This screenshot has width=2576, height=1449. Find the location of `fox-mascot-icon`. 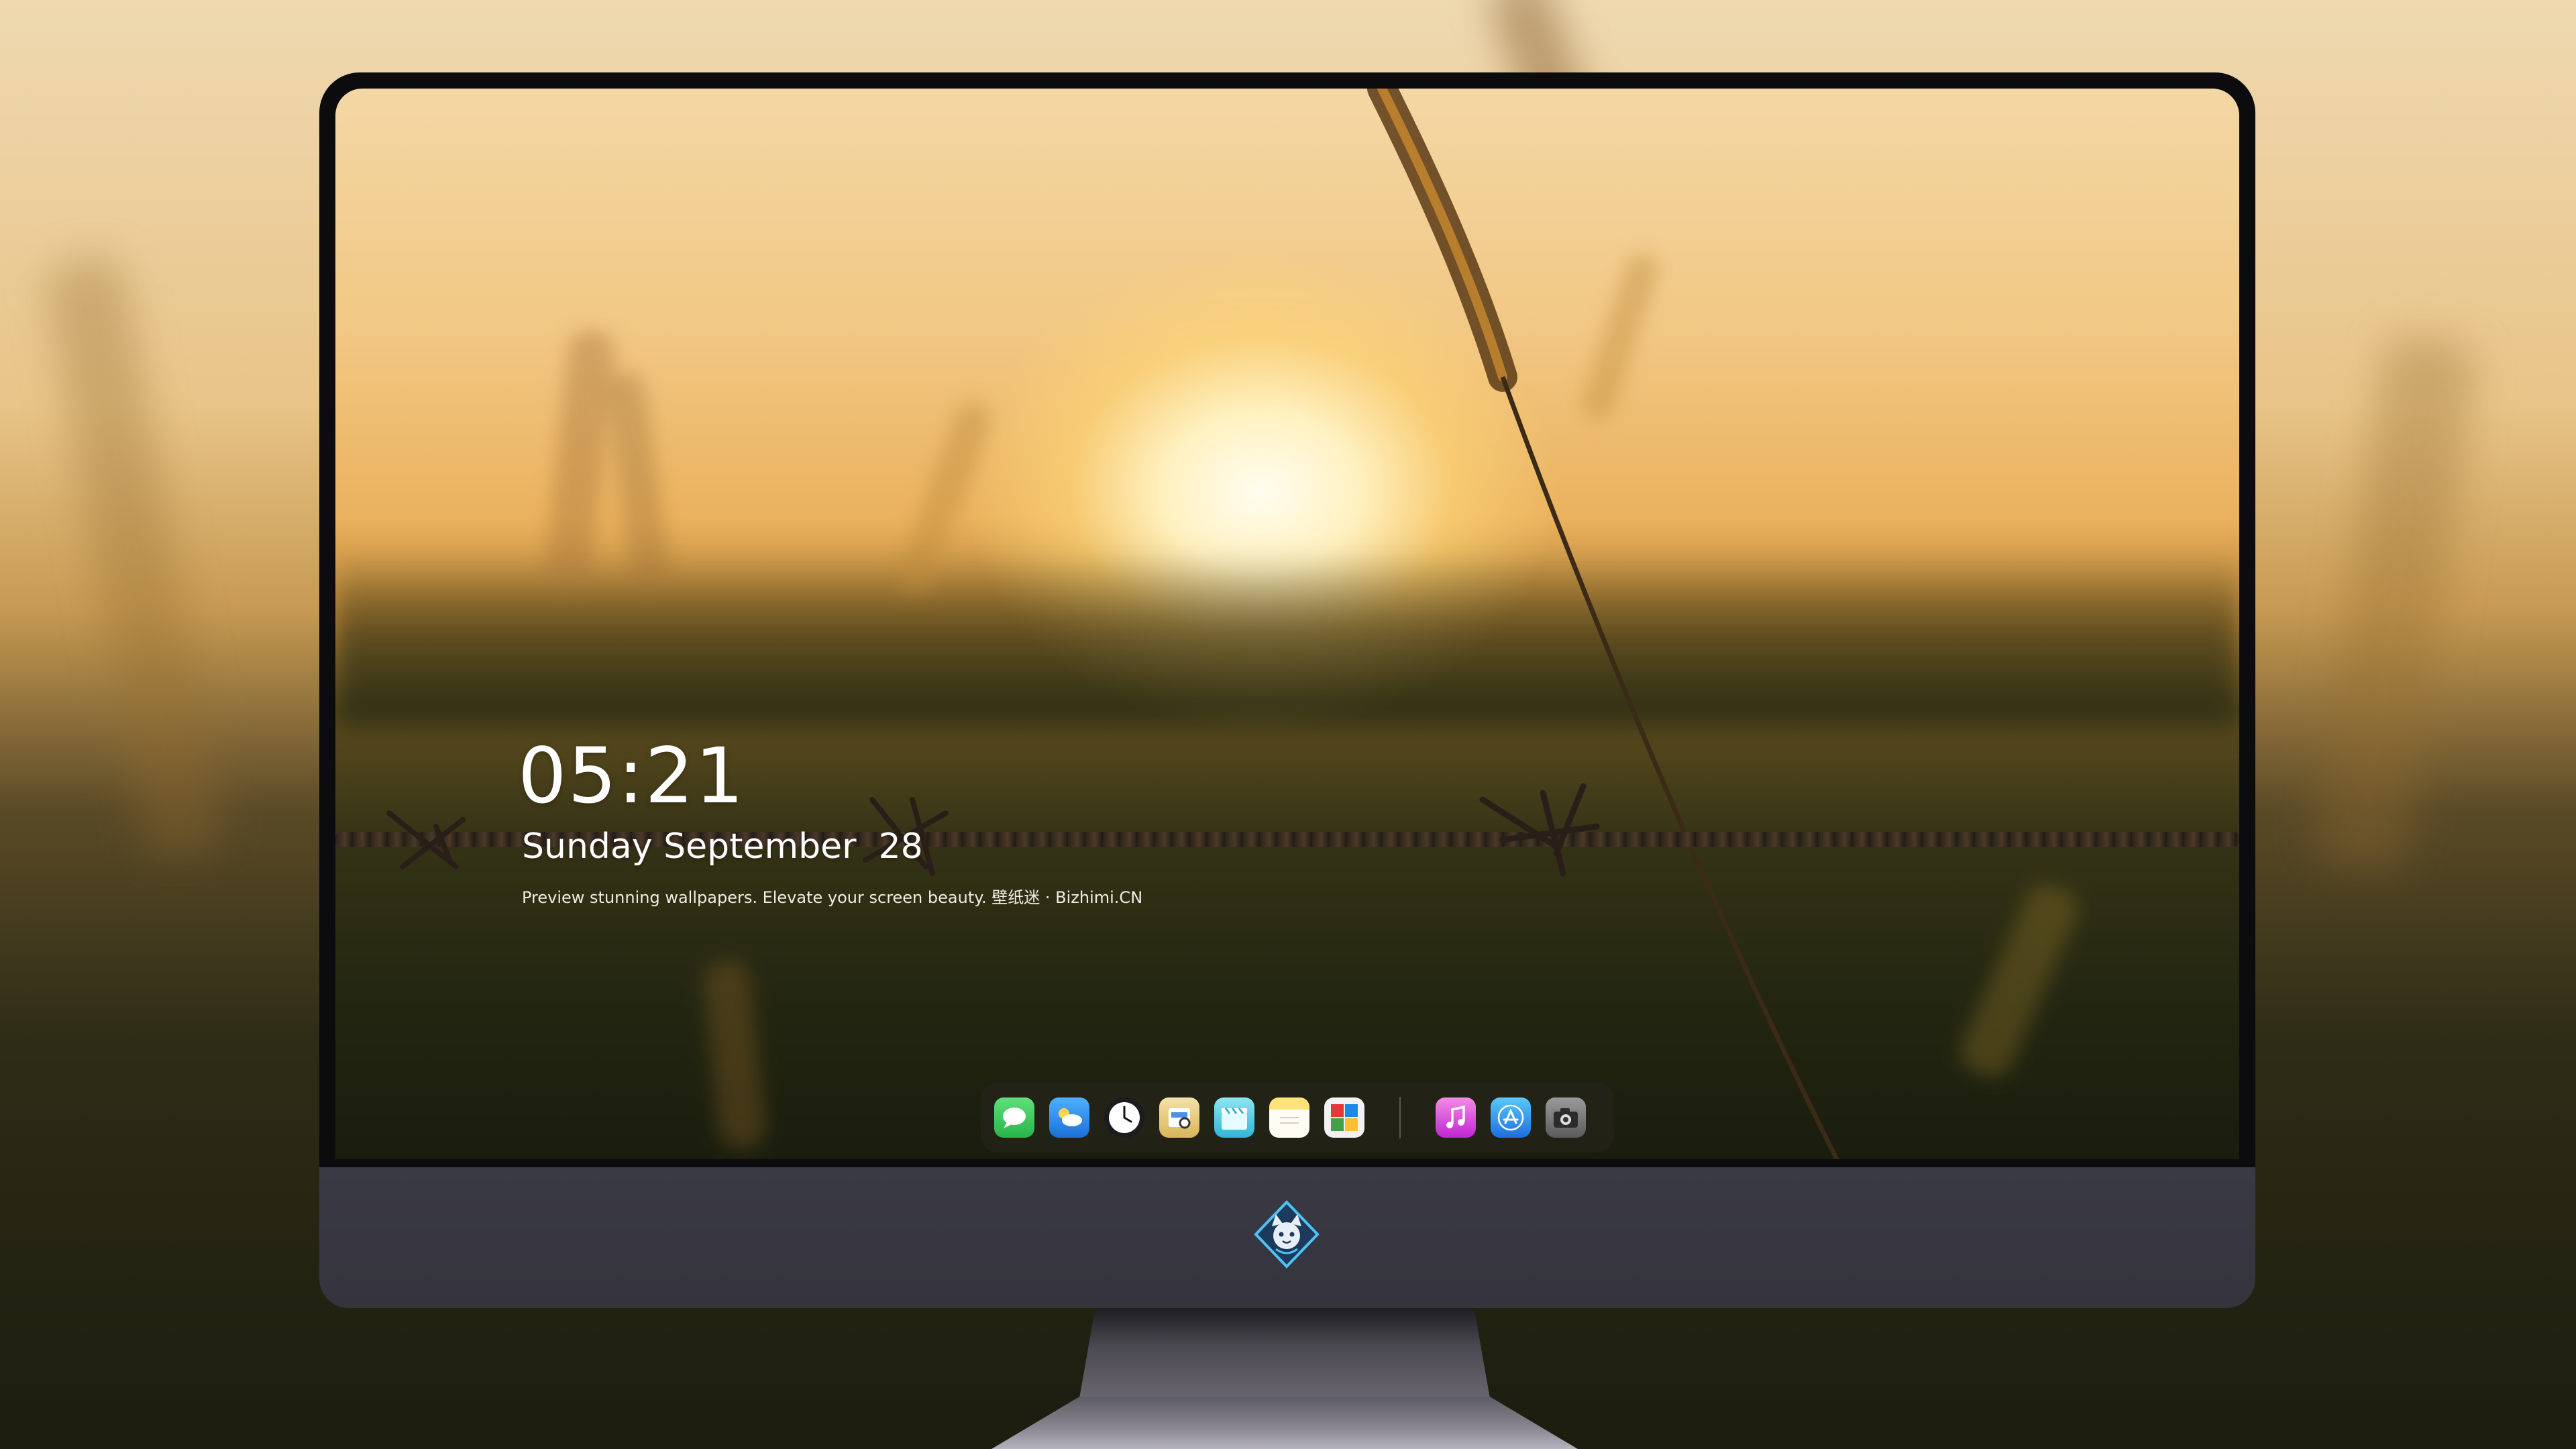

fox-mascot-icon is located at coordinates (1287, 1234).